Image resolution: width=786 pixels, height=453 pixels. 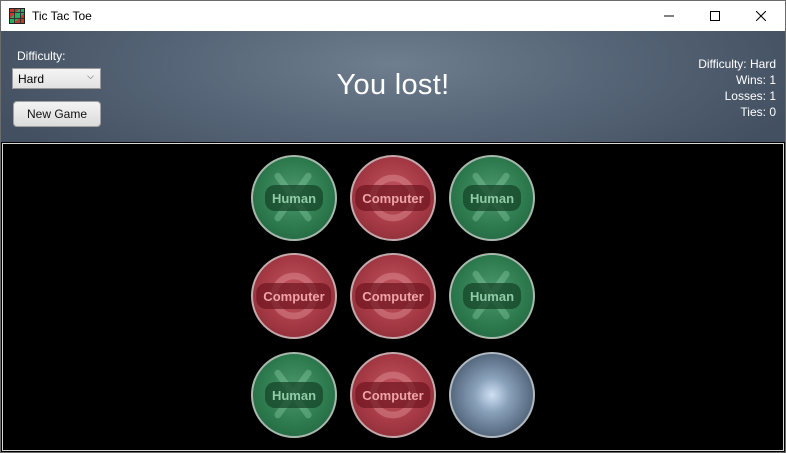 I want to click on stats-wins: Wins: 1, so click(x=755, y=80).